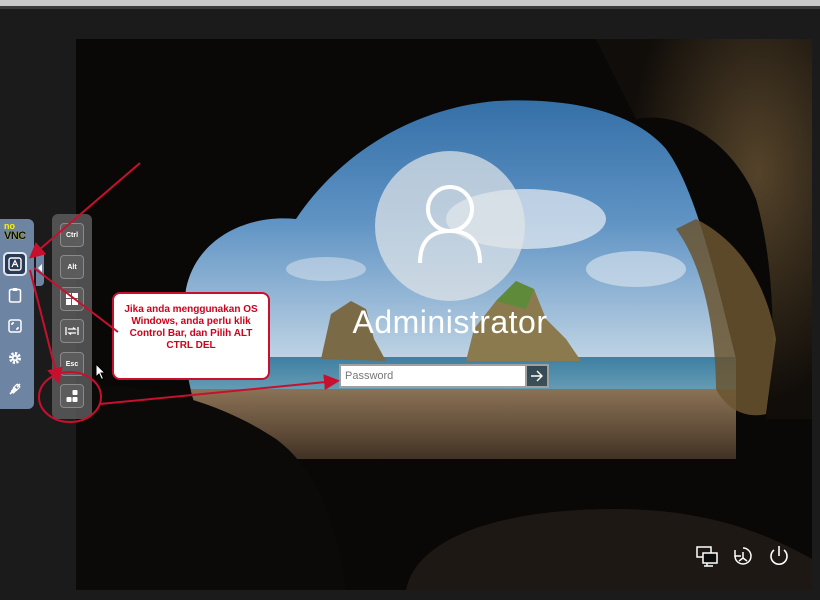  I want to click on user-icon, so click(450, 224).